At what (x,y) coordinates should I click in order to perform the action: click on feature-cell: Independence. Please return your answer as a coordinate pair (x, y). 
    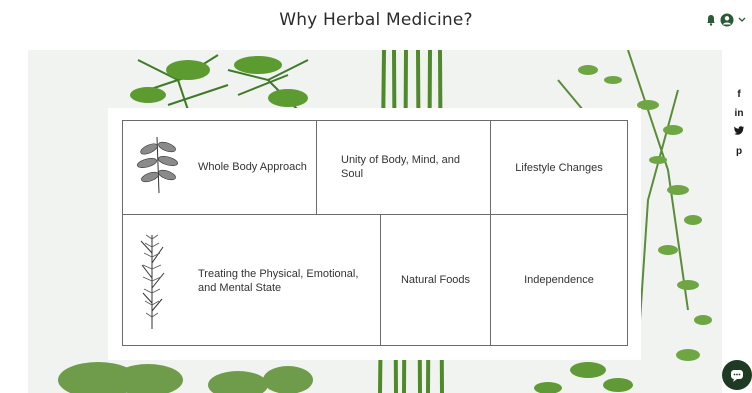
    Looking at the image, I should click on (559, 280).